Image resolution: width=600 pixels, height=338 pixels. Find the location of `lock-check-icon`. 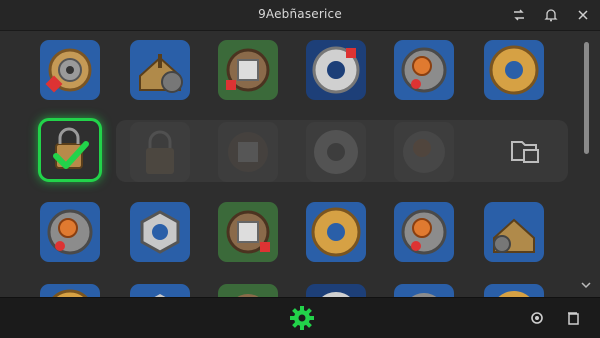

lock-check-icon is located at coordinates (70, 150).